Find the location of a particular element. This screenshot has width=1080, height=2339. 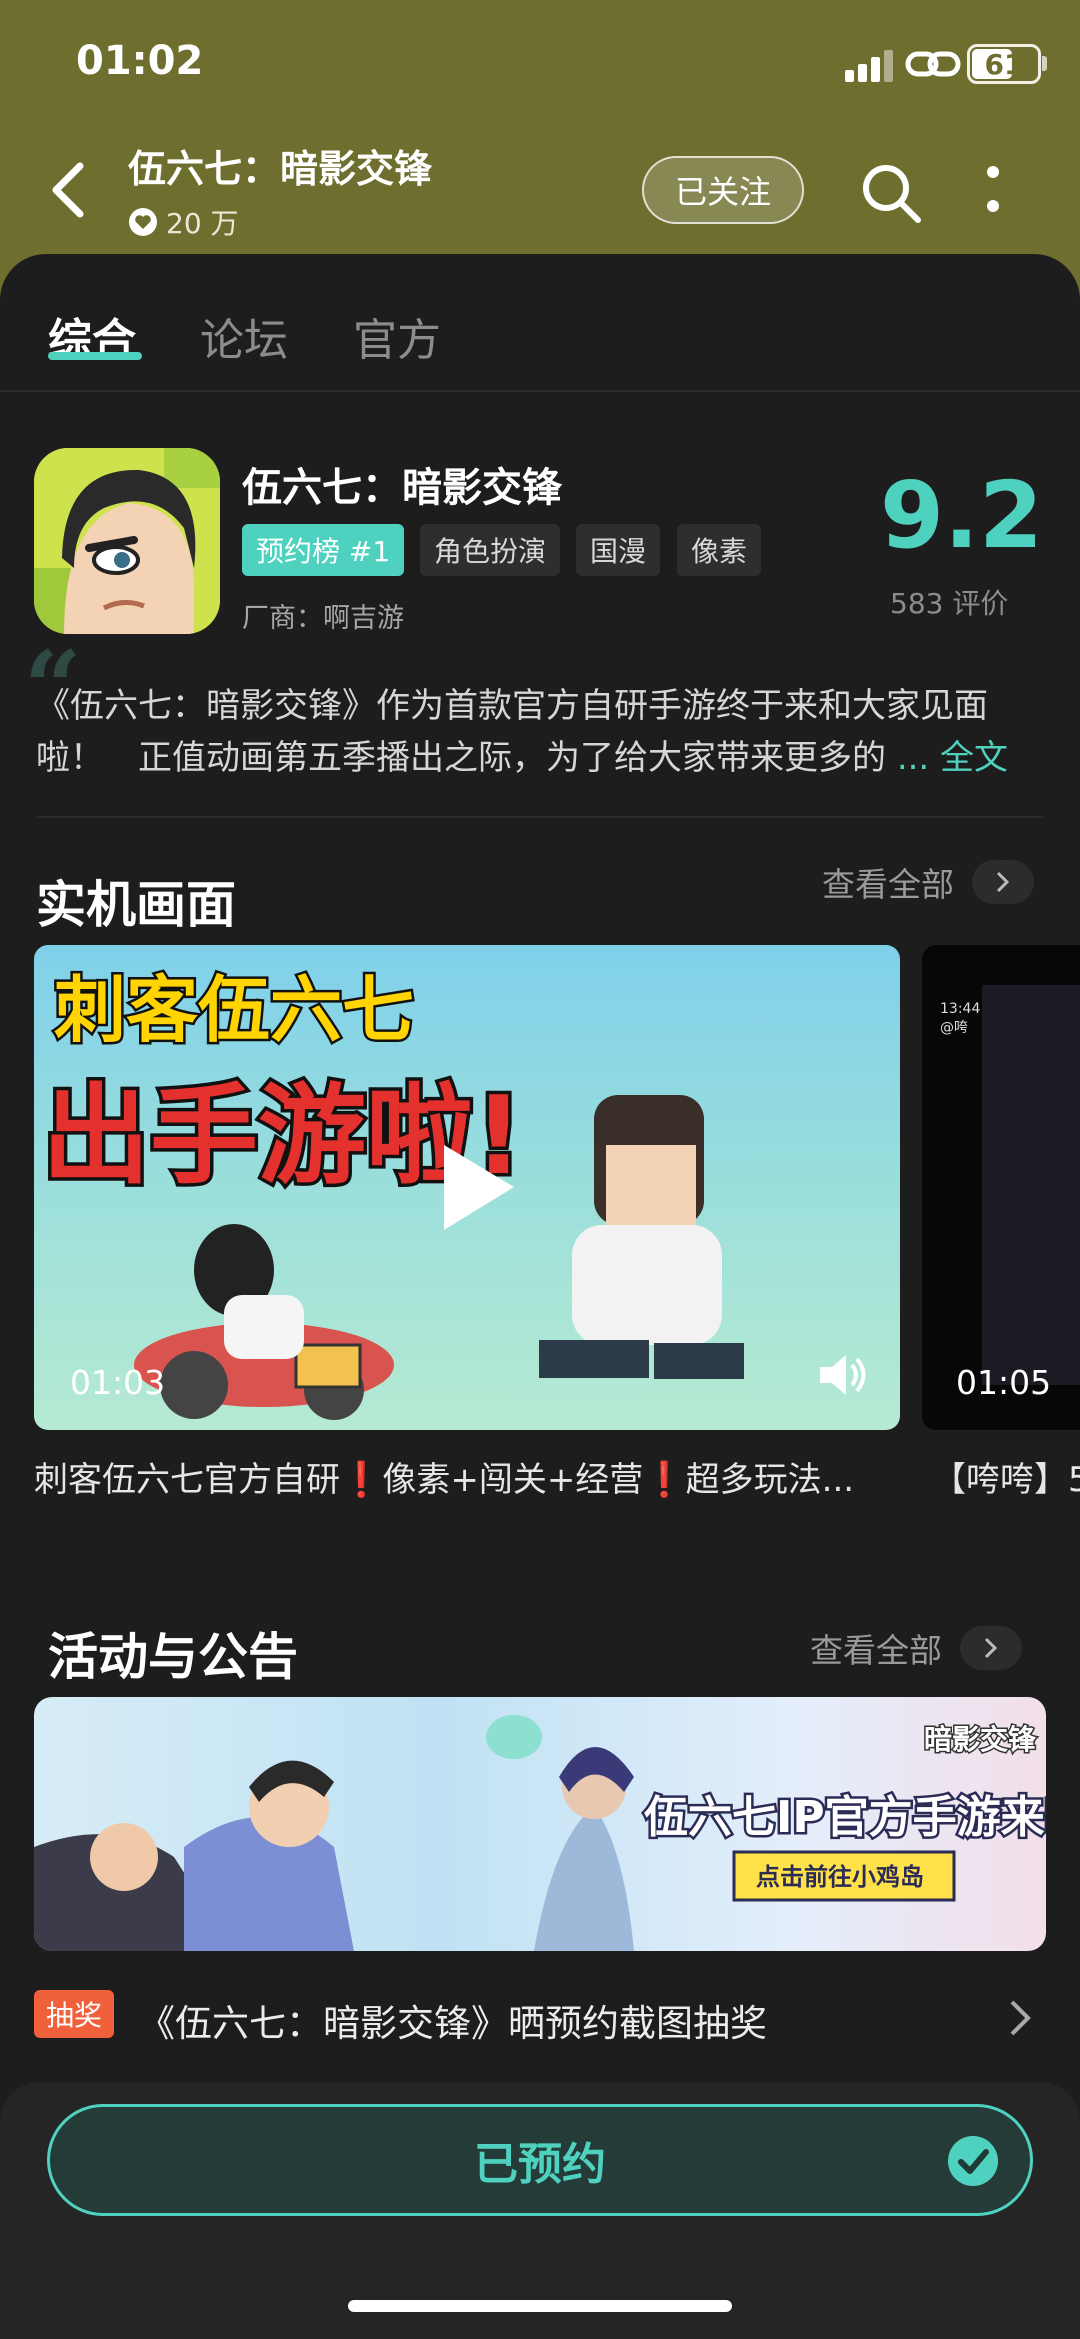

see-all-events: 查看全部 is located at coordinates (916, 1648).